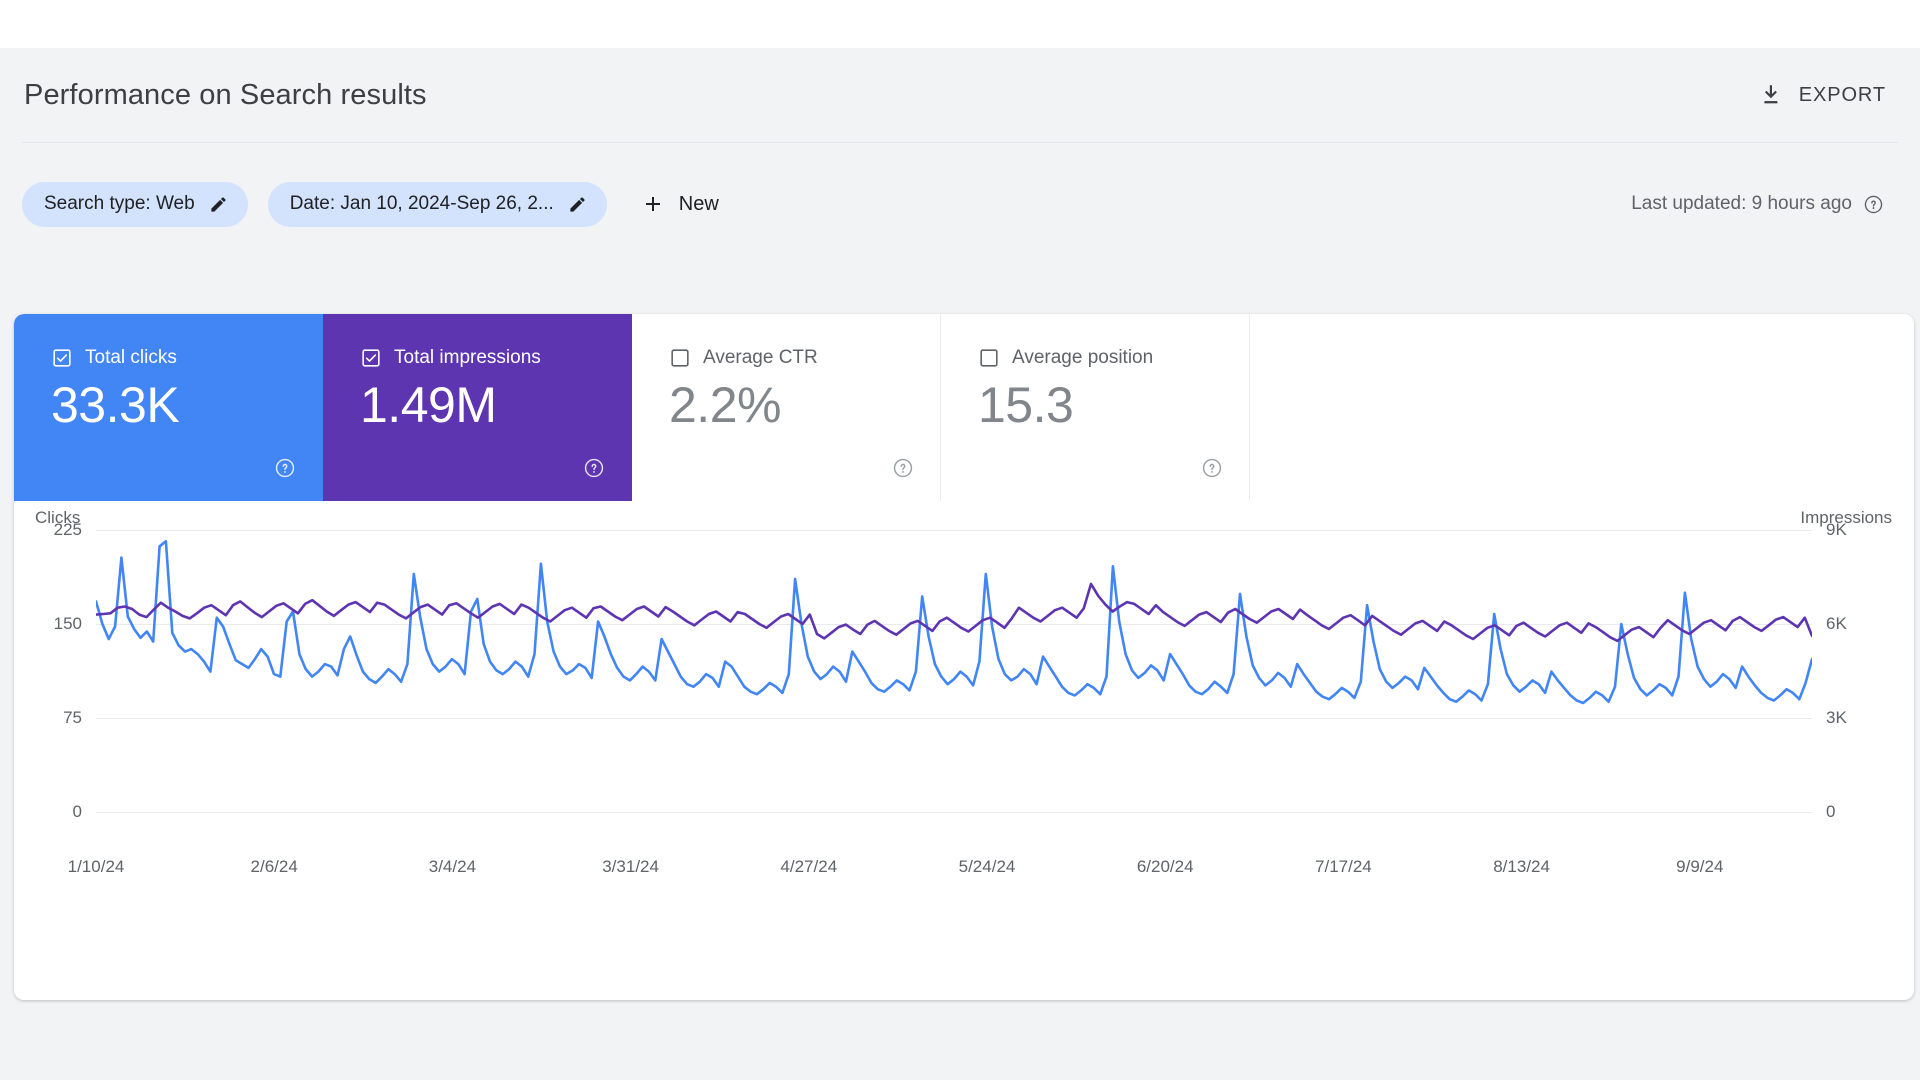  I want to click on y-axis-tick-left: 150, so click(67, 623).